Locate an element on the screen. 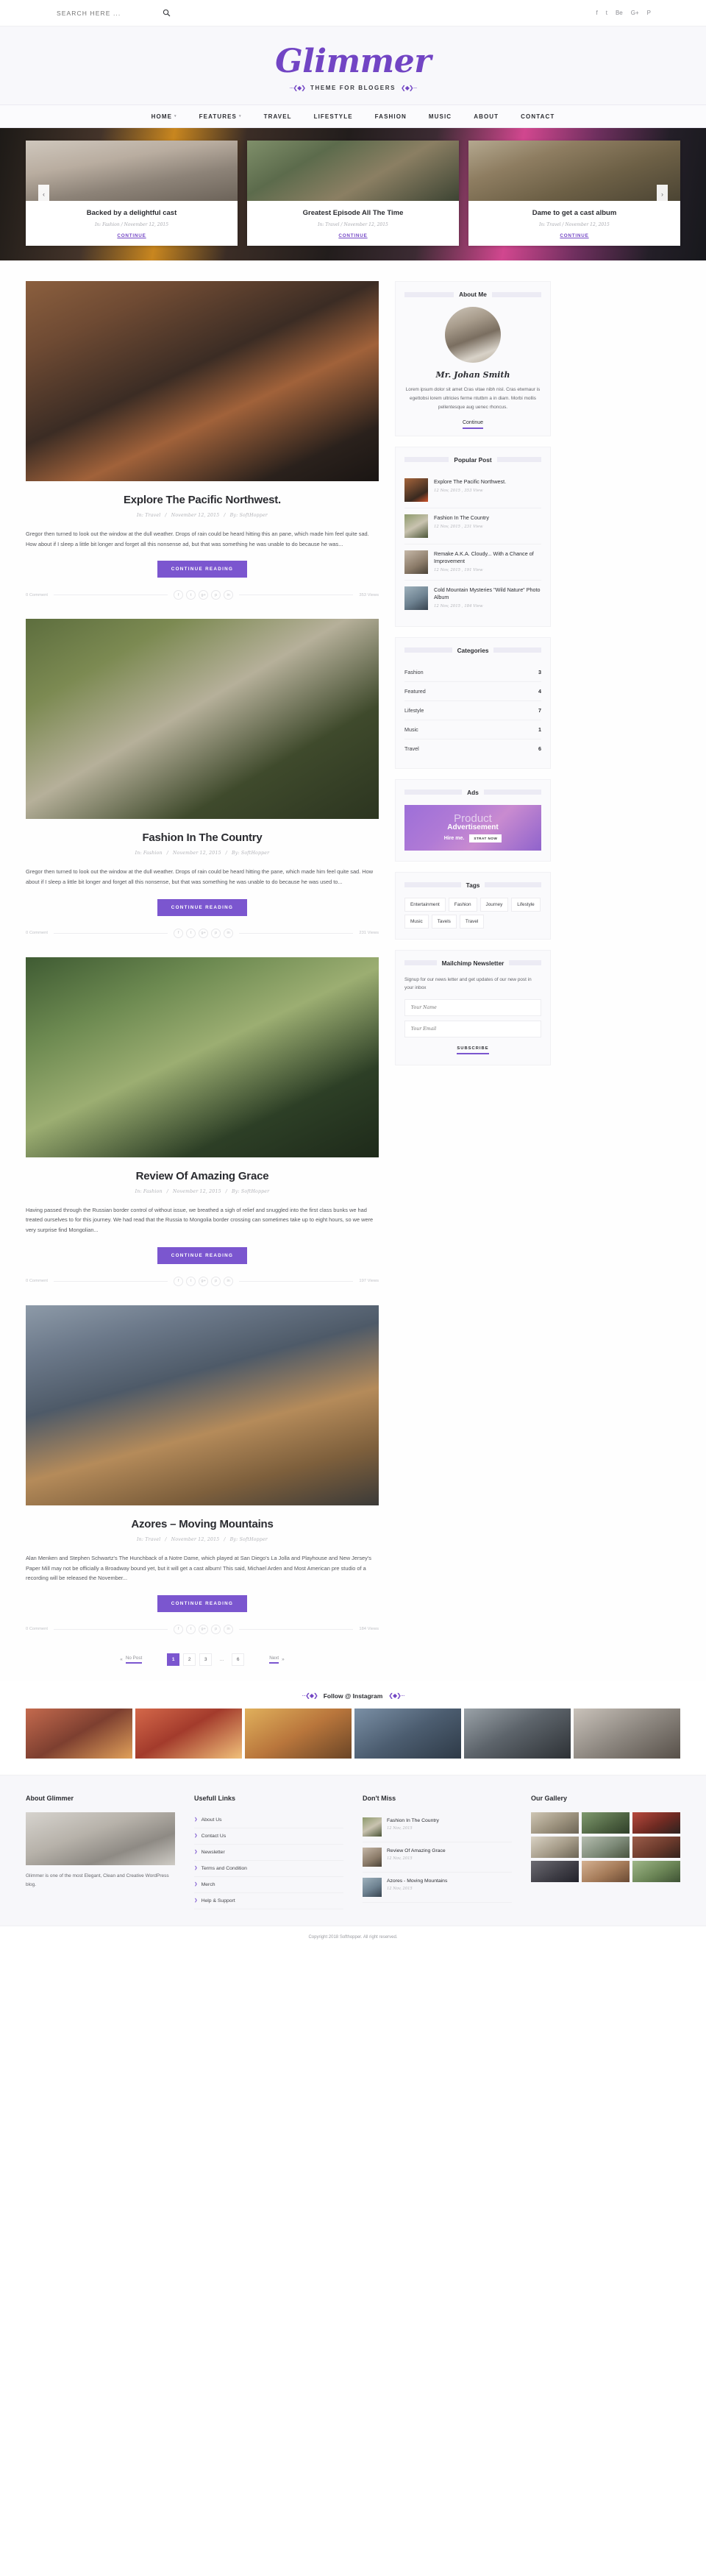 The height and width of the screenshot is (2576, 706). tag-chip: Music is located at coordinates (417, 921).